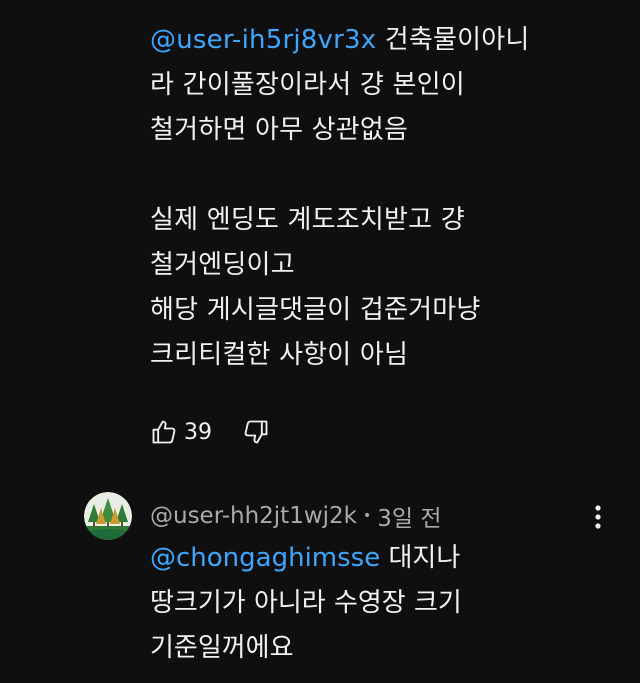 Image resolution: width=640 pixels, height=683 pixels. I want to click on reply-line-3: 기준일꺼에요, so click(222, 648).